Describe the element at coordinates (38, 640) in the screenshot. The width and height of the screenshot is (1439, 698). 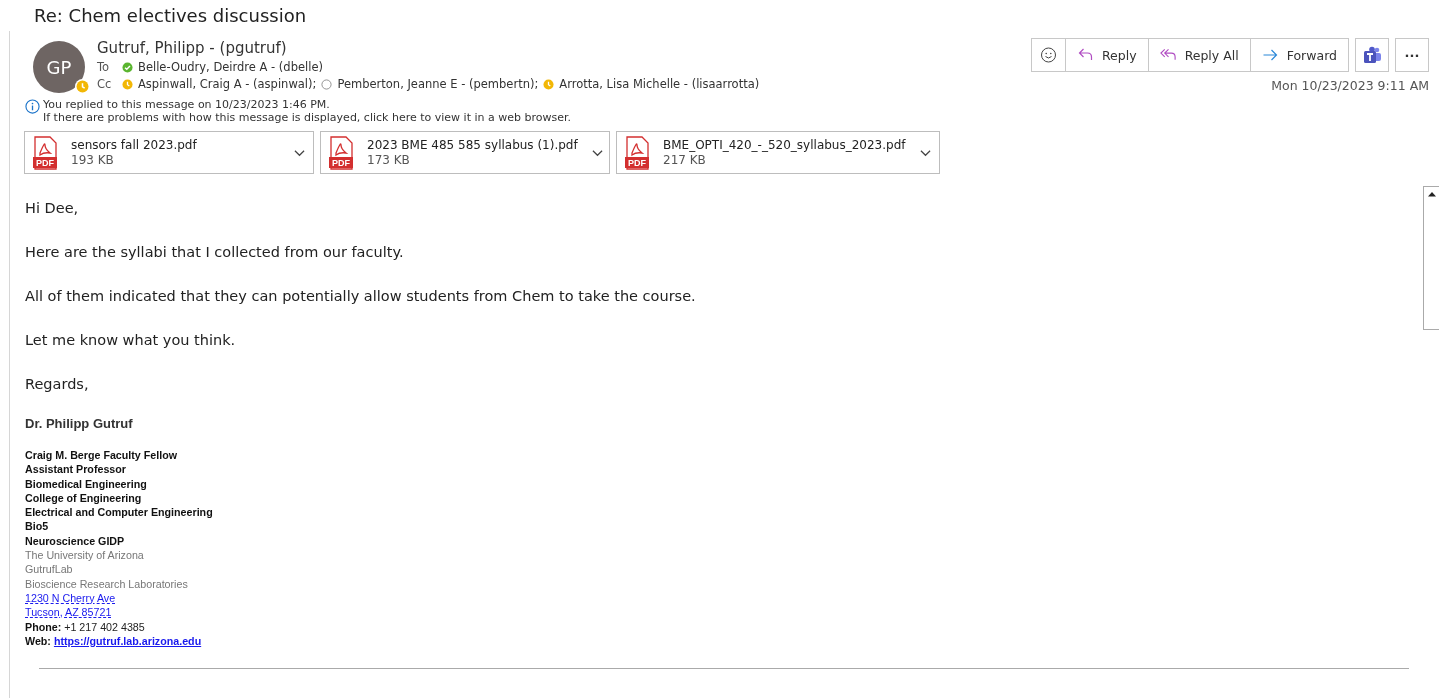
I see `signature-label: Web:` at that location.